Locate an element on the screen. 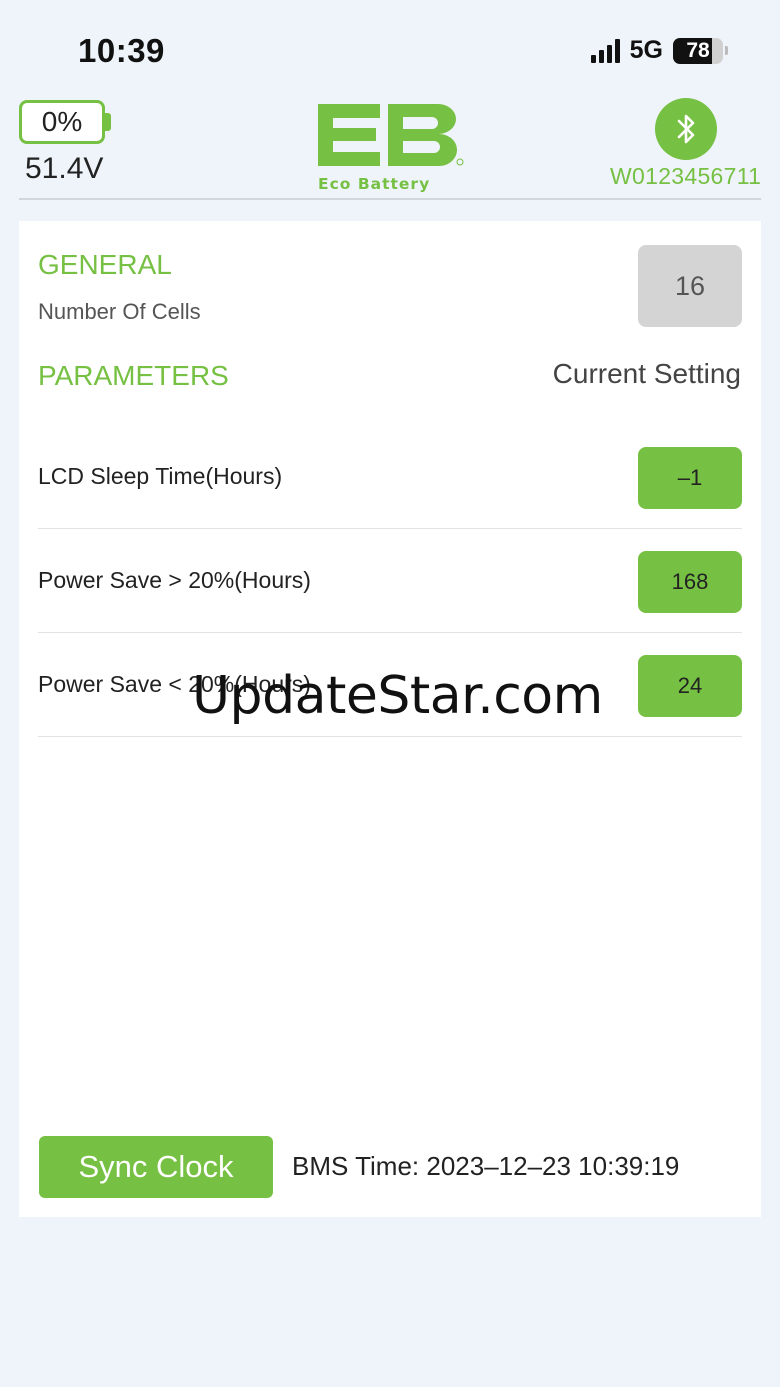  param-value-button: 24 is located at coordinates (690, 686).